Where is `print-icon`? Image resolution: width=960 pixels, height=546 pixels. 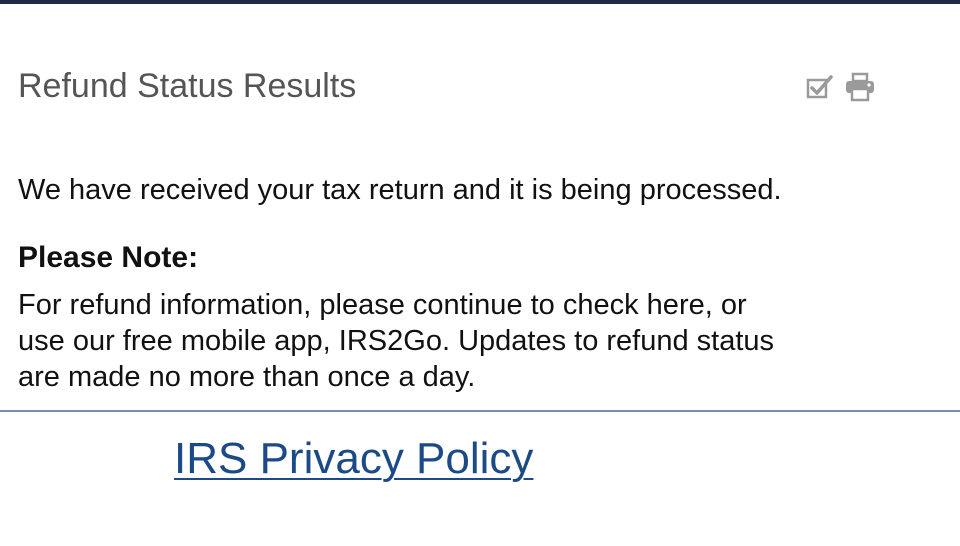
print-icon is located at coordinates (860, 87).